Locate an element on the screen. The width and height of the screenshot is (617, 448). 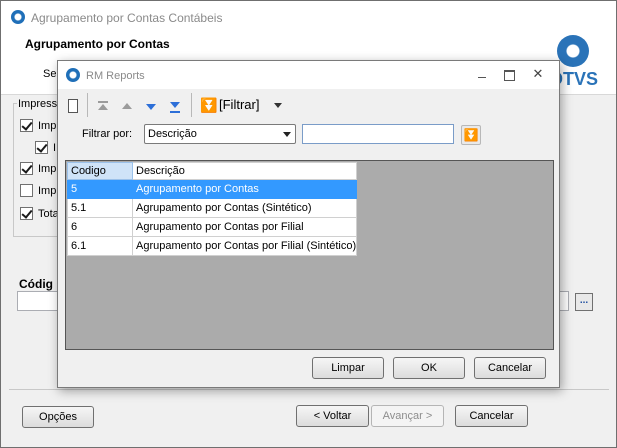
apply-filter-button: ⏬ is located at coordinates (471, 135).